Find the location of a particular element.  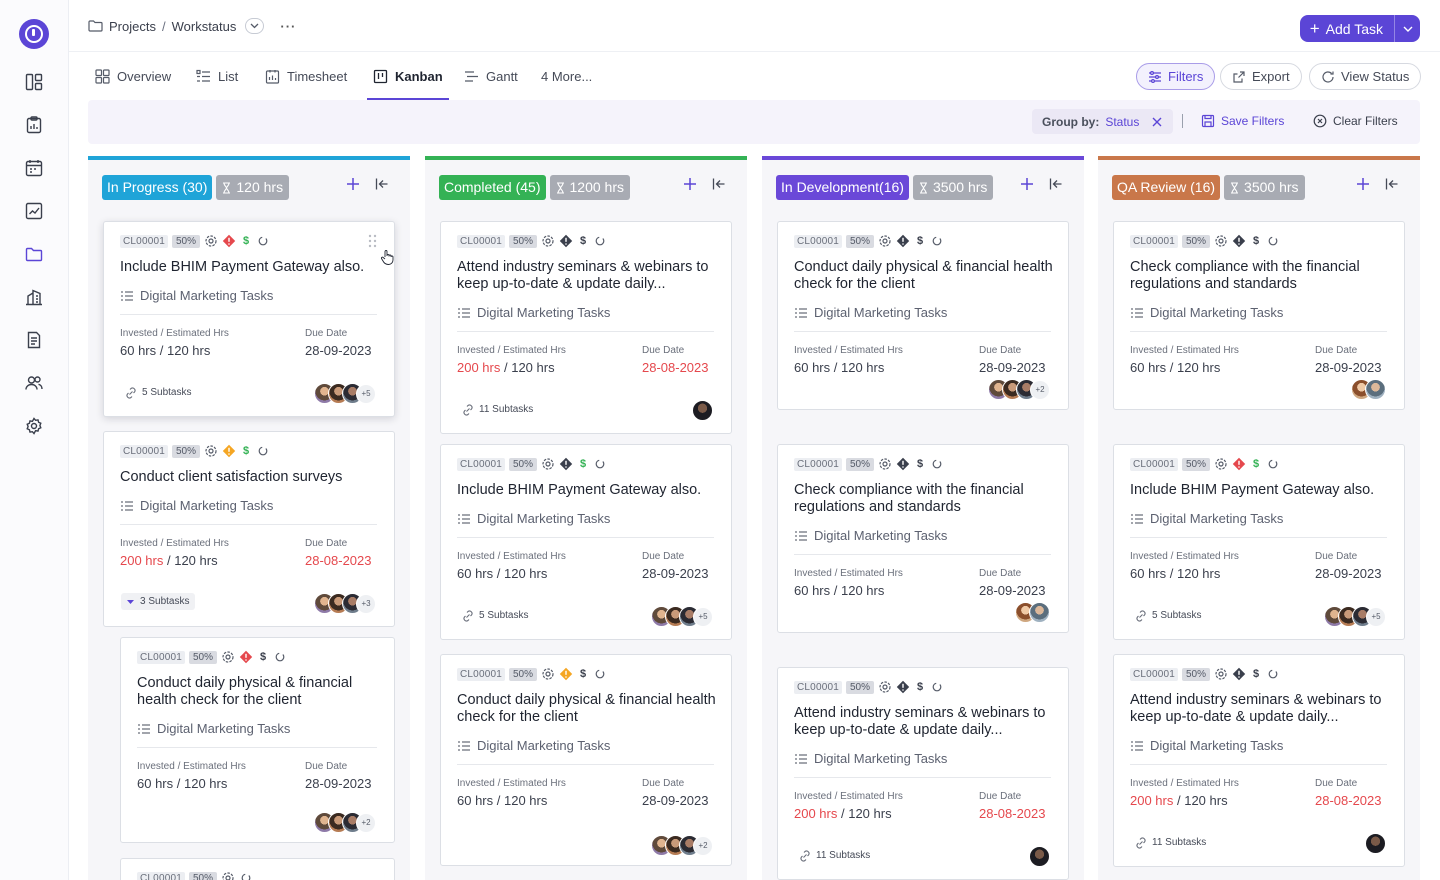

dashboard-icon is located at coordinates (34, 82).